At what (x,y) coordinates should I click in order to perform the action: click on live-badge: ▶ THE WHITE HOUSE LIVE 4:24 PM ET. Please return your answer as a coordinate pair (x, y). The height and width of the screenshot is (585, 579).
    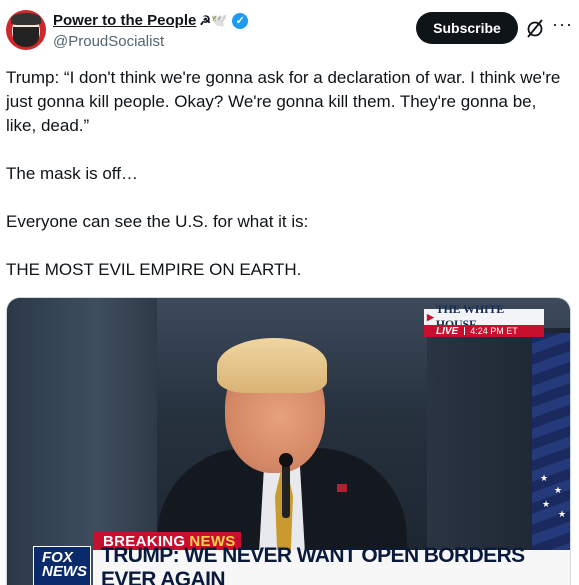
    Looking at the image, I should click on (484, 320).